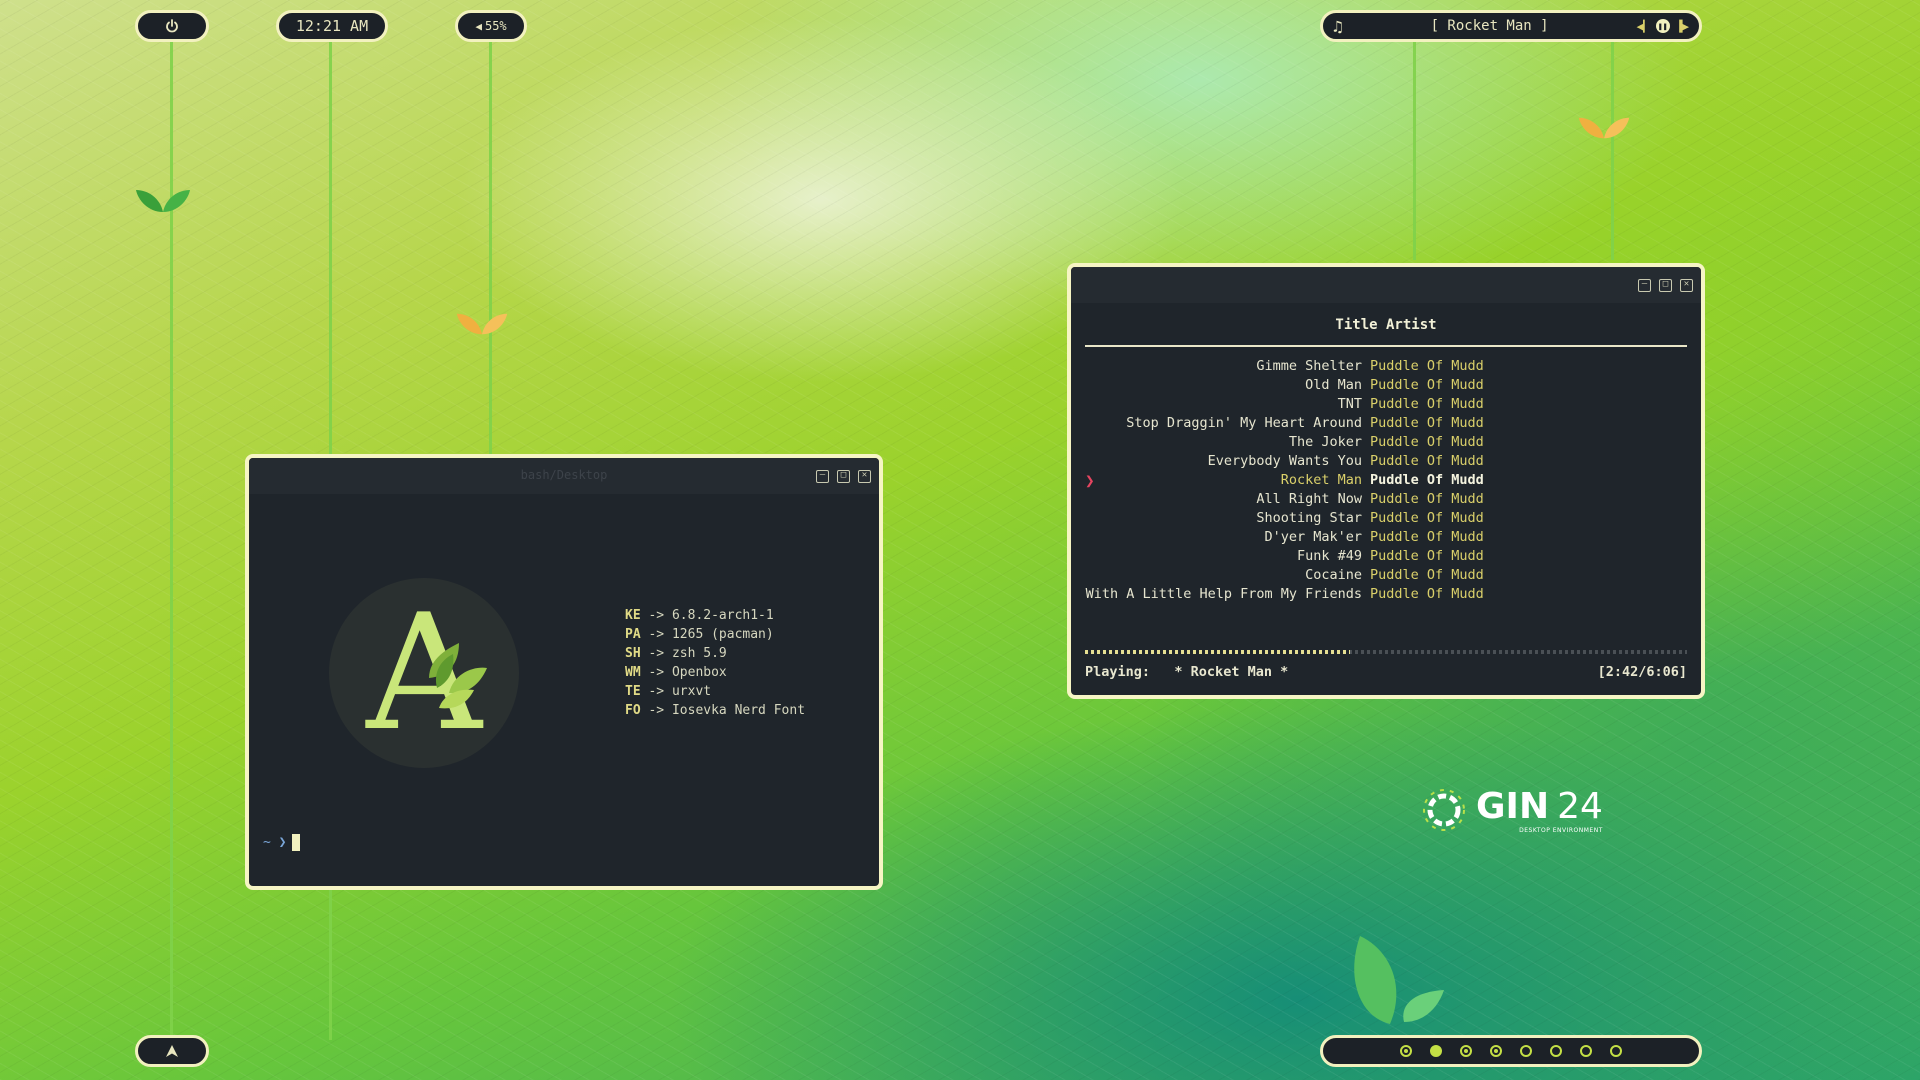 The height and width of the screenshot is (1080, 1920). What do you see at coordinates (1217, 652) in the screenshot?
I see `progress-fill` at bounding box center [1217, 652].